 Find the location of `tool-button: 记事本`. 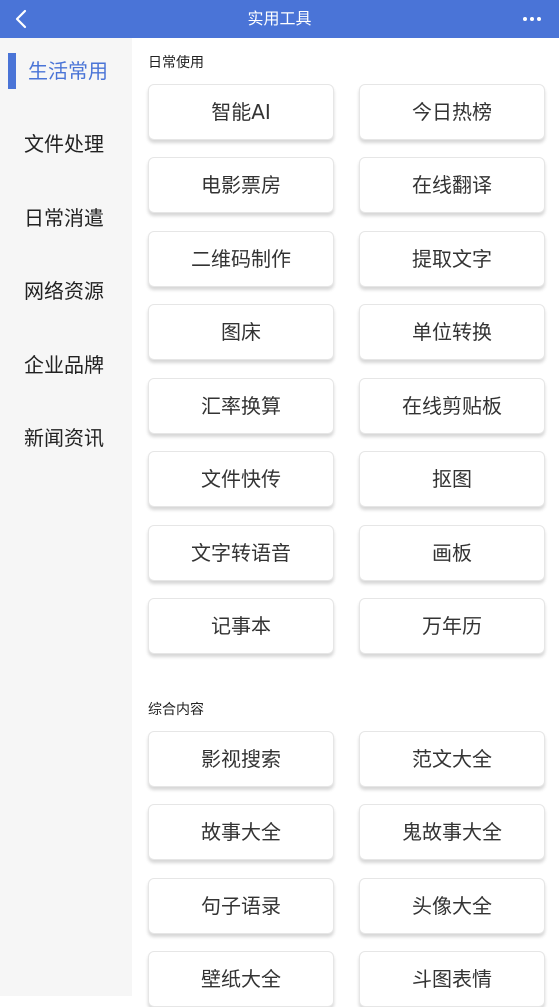

tool-button: 记事本 is located at coordinates (241, 626).